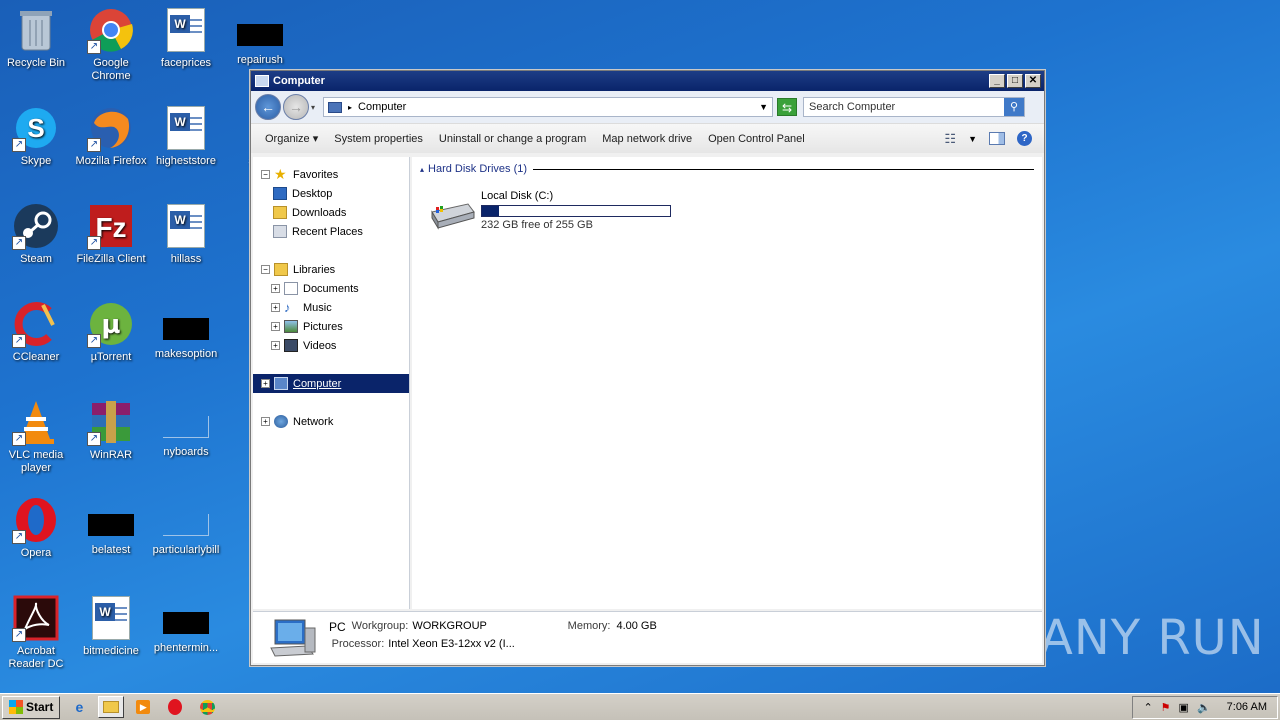  I want to click on forward-button: →, so click(296, 107).